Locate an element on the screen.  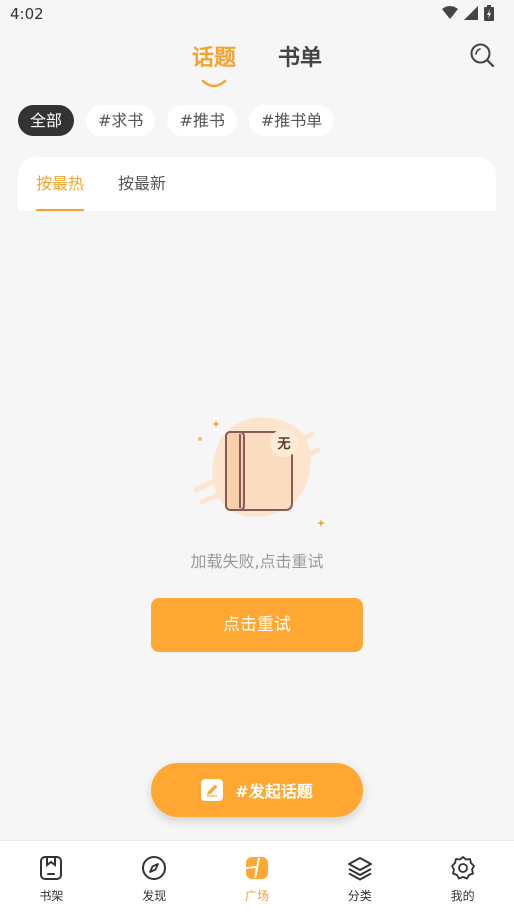
bottom-nav: 书架 发现 广场 分类 我的 is located at coordinates (257, 877).